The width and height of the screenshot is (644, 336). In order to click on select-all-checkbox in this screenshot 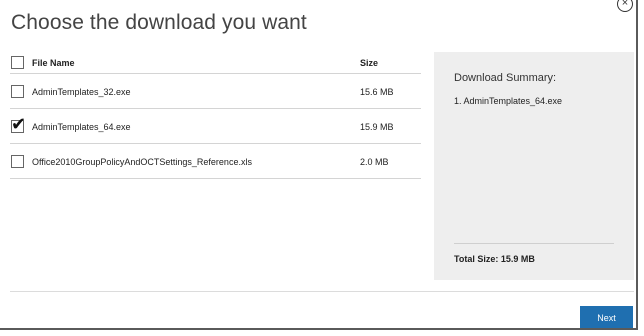, I will do `click(17, 62)`.